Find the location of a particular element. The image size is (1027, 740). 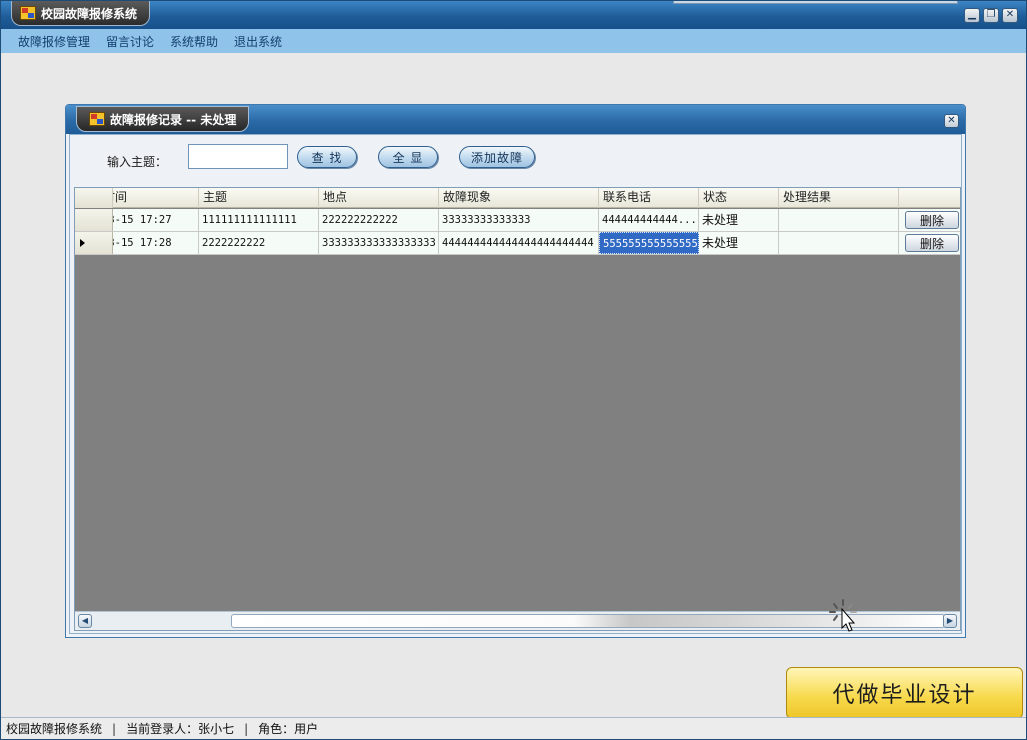

column-header-fault: 故障现象 is located at coordinates (519, 198).